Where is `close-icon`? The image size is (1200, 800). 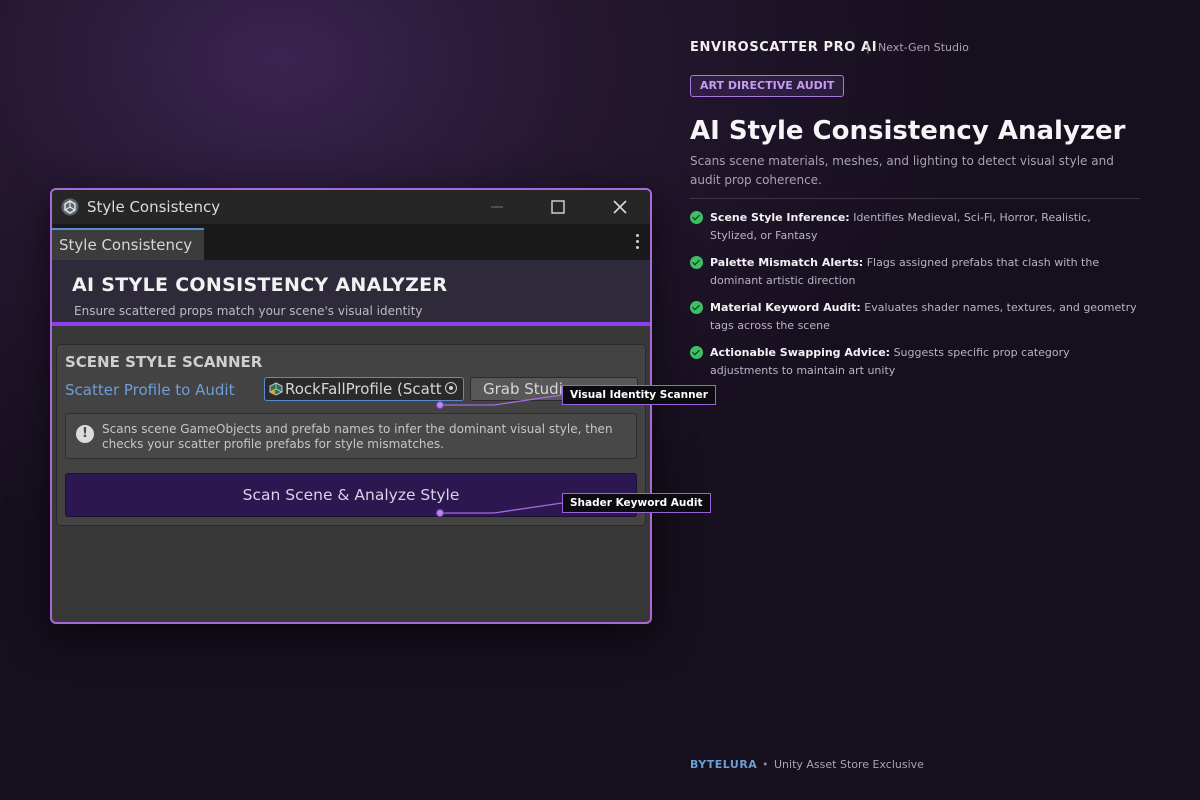 close-icon is located at coordinates (620, 207).